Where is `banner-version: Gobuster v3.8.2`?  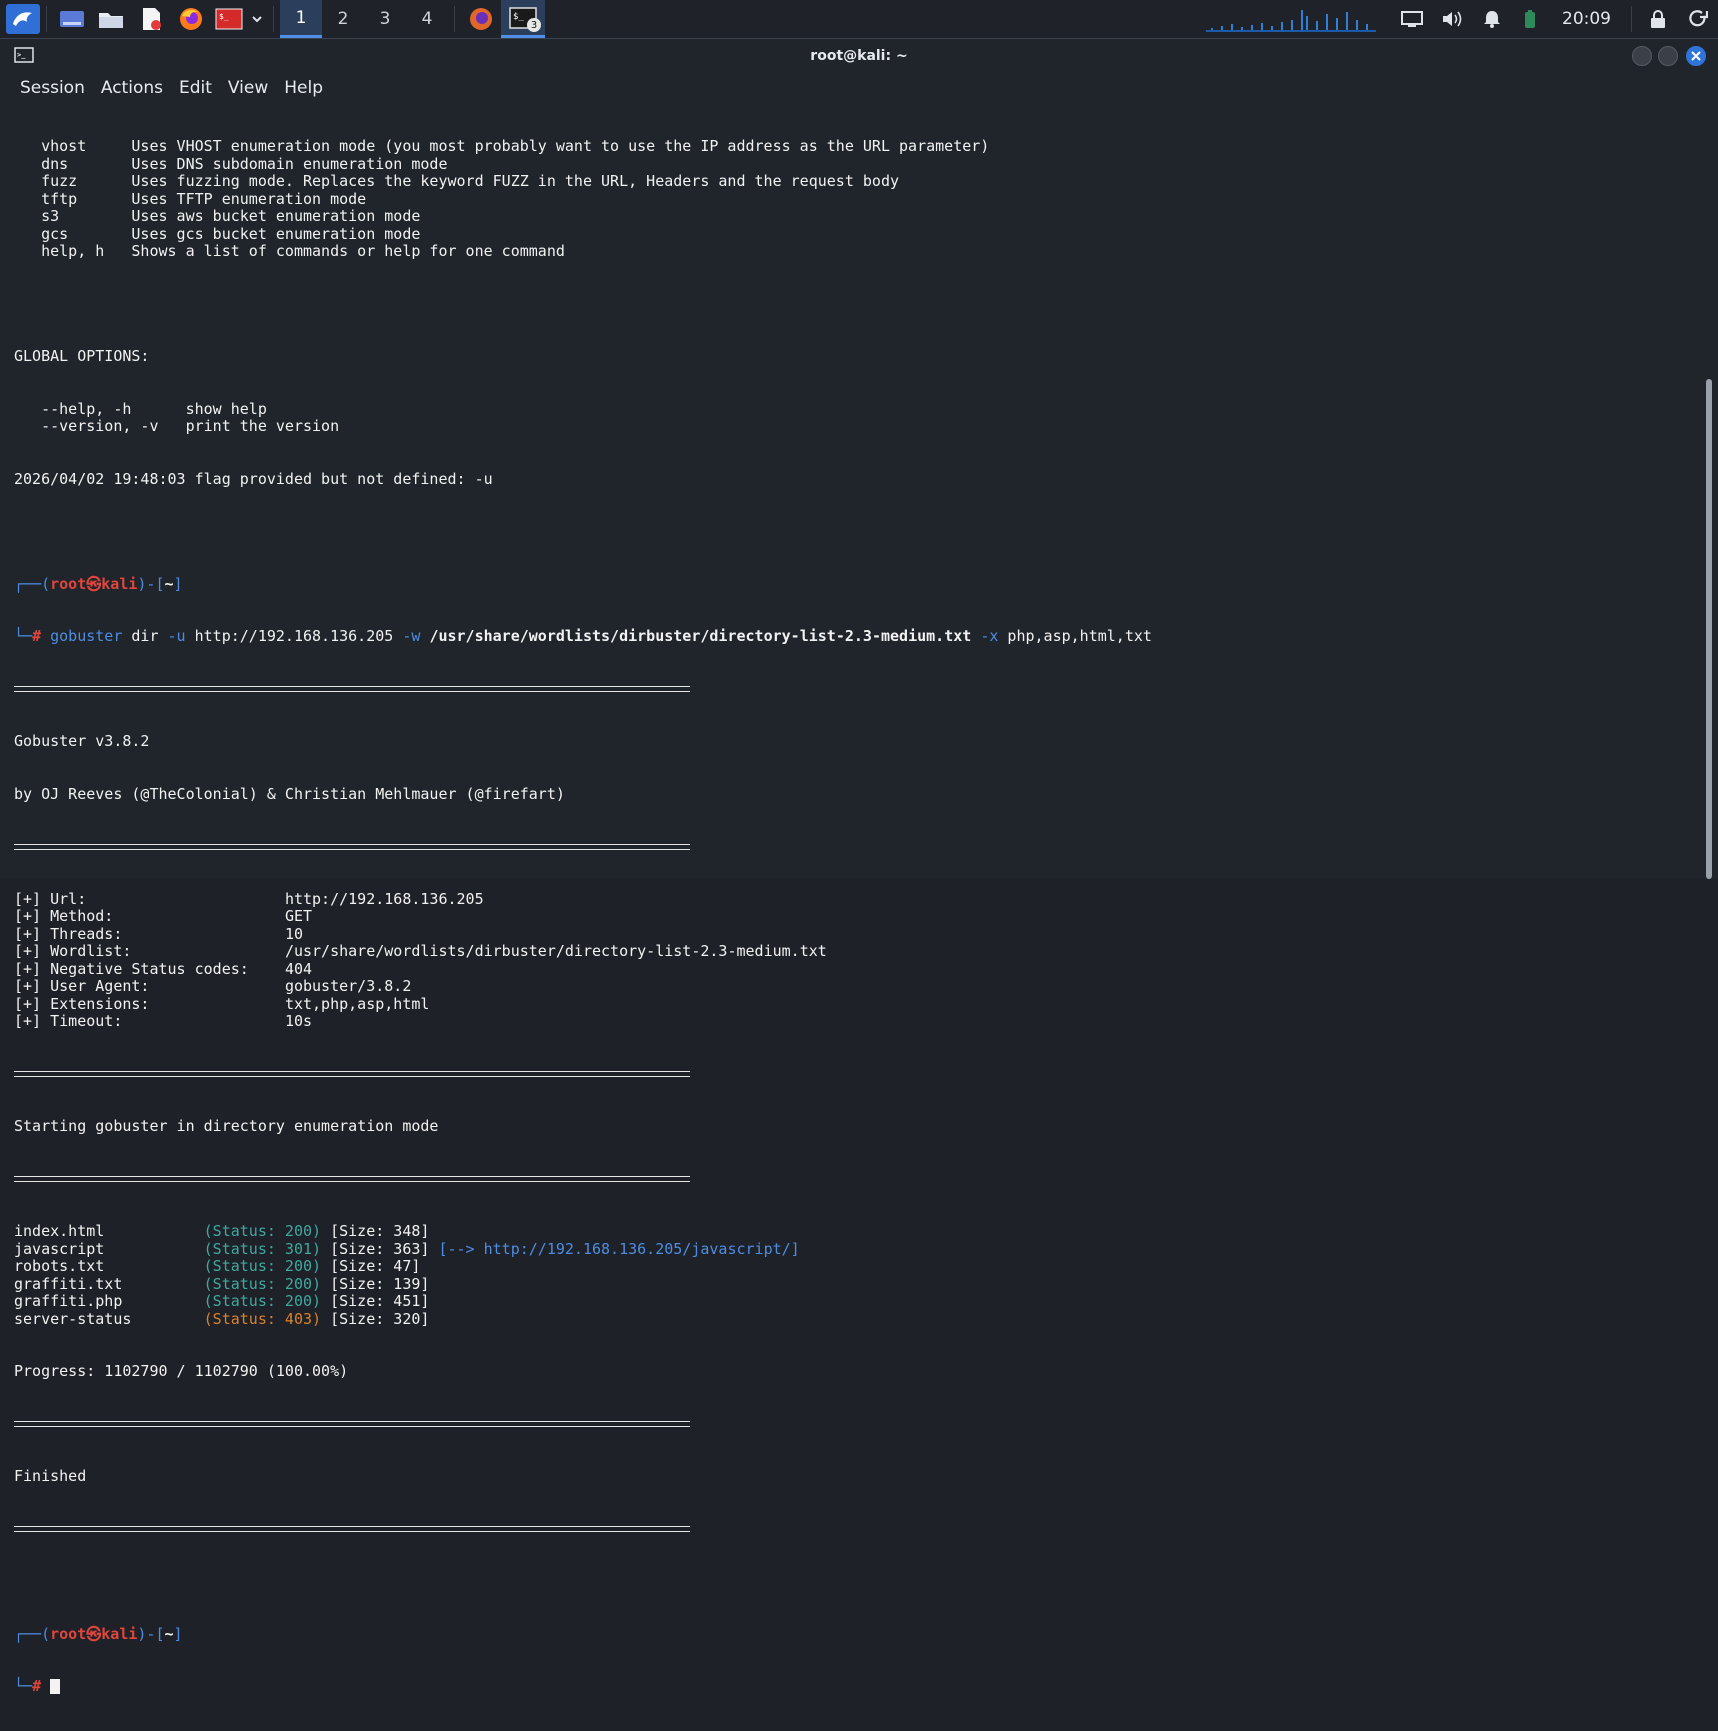 banner-version: Gobuster v3.8.2 is located at coordinates (82, 741).